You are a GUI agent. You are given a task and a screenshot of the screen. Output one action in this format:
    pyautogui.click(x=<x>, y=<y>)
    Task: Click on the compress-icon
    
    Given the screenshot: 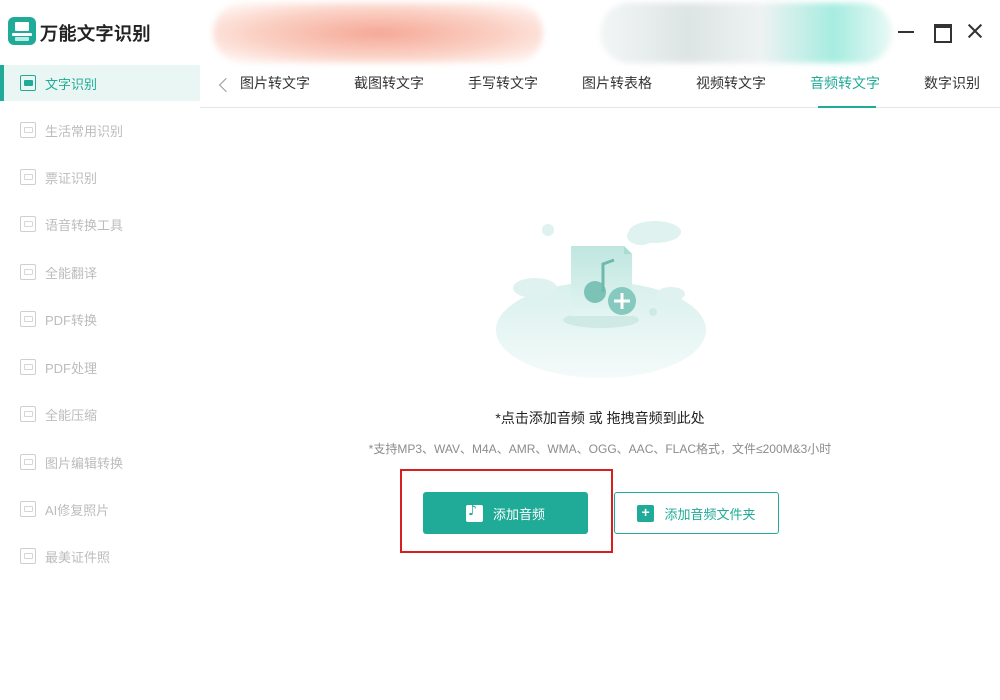 What is the action you would take?
    pyautogui.click(x=28, y=414)
    